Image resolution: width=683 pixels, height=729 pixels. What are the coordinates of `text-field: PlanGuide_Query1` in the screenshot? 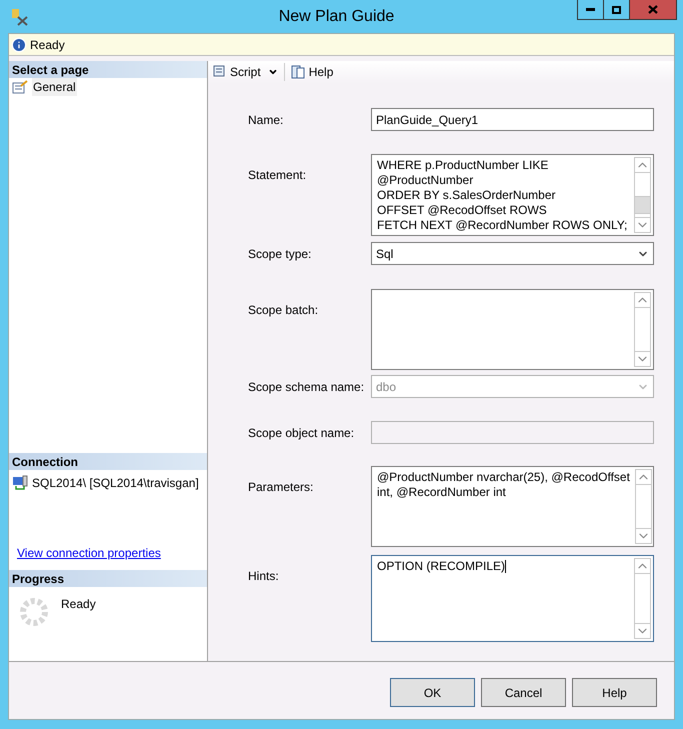 It's located at (512, 119).